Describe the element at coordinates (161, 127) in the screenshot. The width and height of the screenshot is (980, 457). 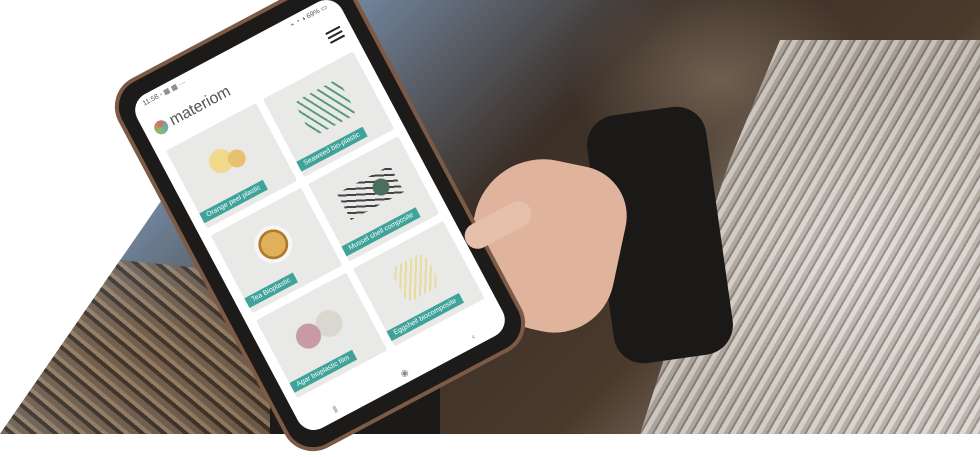
I see `materiom-logo-icon` at that location.